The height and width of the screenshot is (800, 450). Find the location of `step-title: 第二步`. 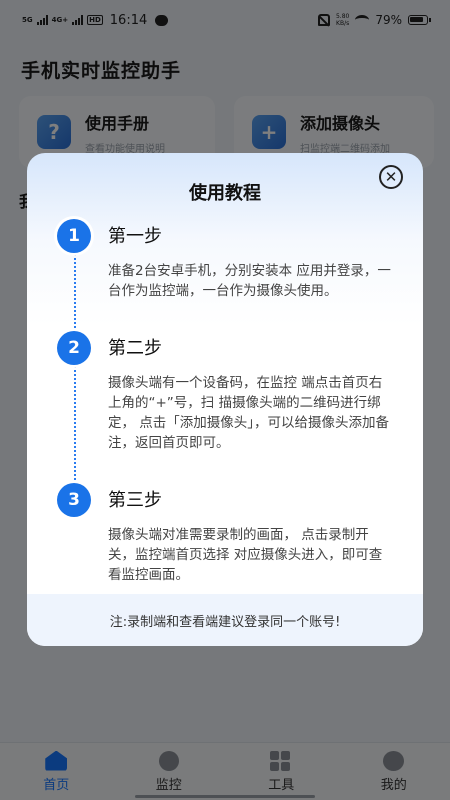

step-title: 第二步 is located at coordinates (135, 348).